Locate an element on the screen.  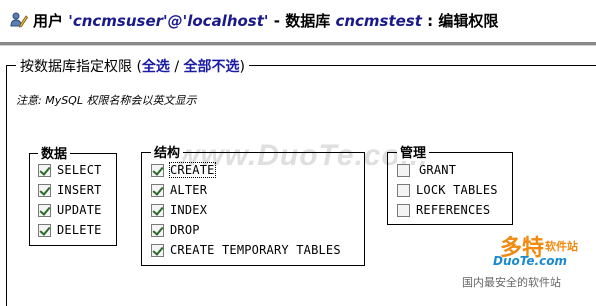
references-checkbox is located at coordinates (403, 210).